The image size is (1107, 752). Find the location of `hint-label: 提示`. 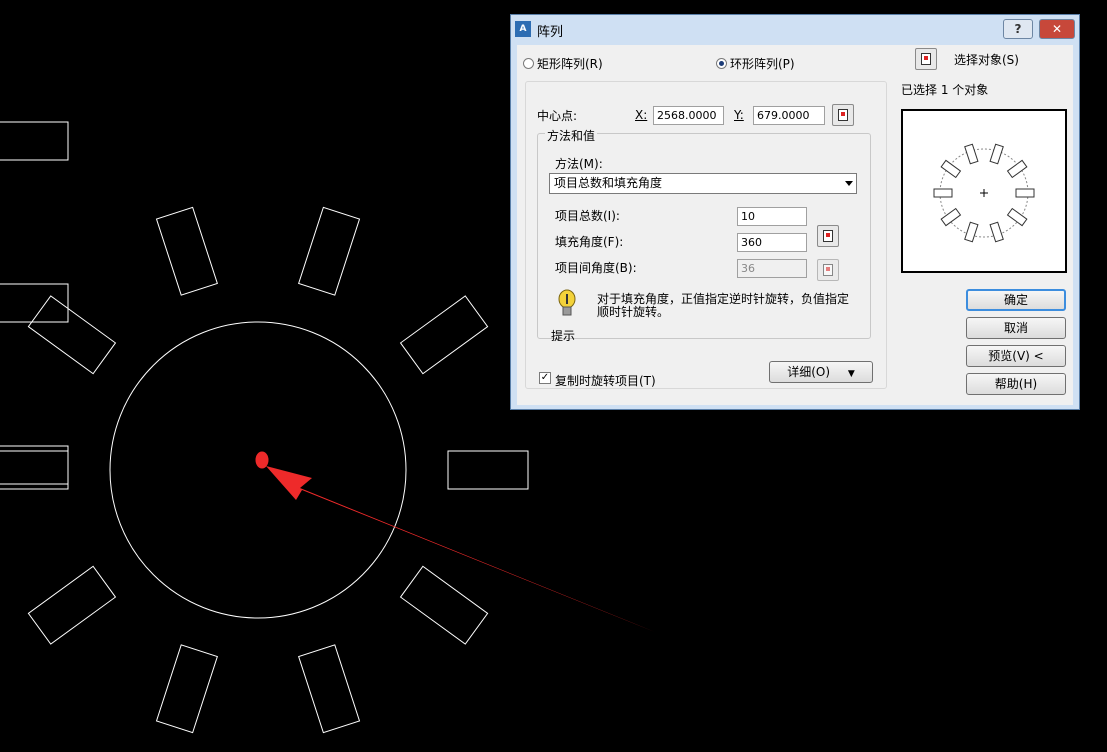

hint-label: 提示 is located at coordinates (563, 336).